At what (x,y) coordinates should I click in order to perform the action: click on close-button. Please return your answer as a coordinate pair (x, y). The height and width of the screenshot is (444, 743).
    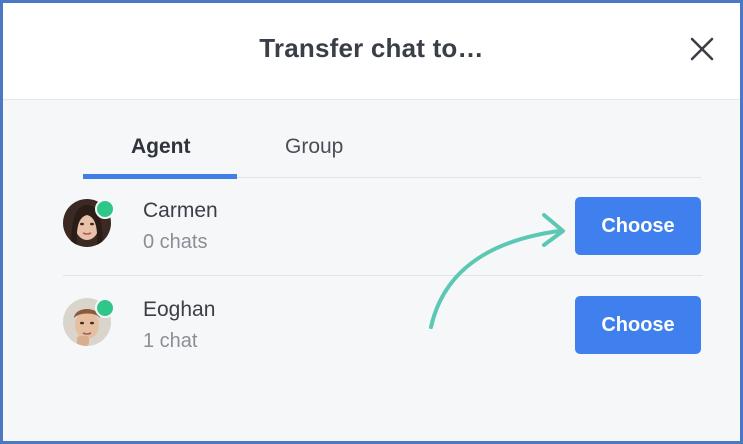
    Looking at the image, I should click on (702, 49).